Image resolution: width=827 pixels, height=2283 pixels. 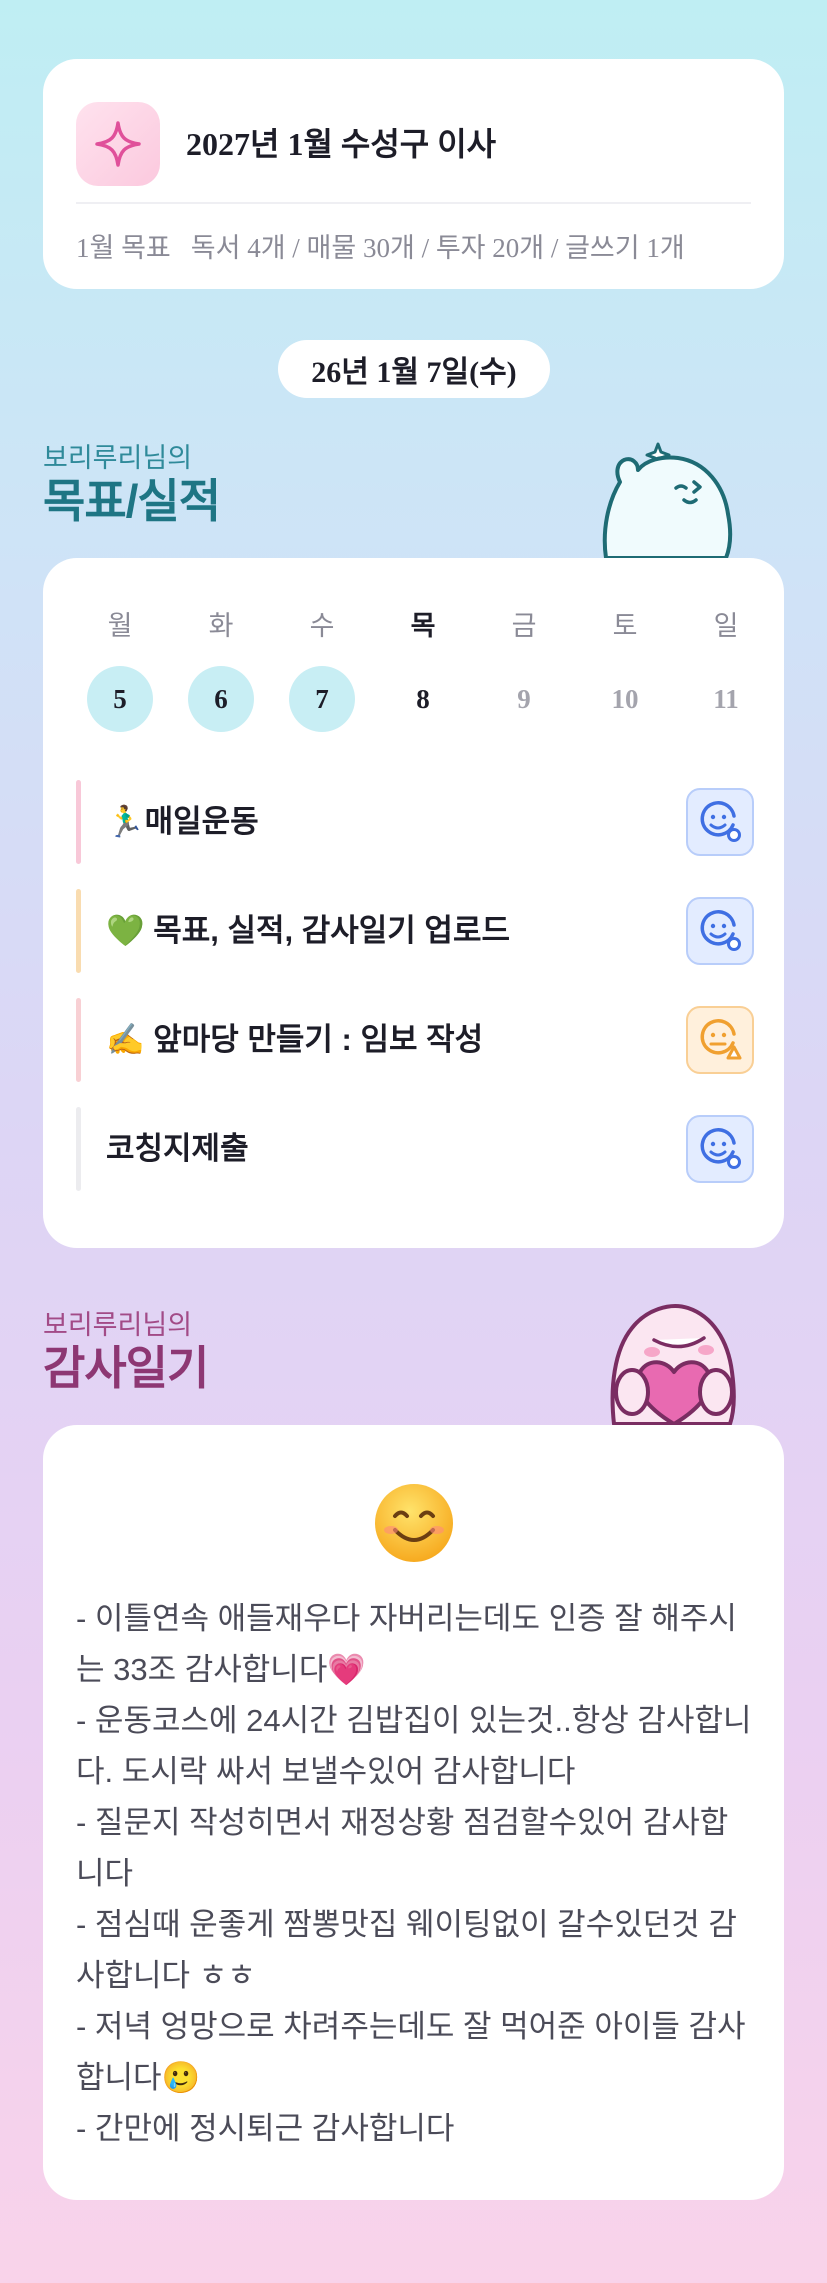 What do you see at coordinates (118, 144) in the screenshot?
I see `sparkle-icon` at bounding box center [118, 144].